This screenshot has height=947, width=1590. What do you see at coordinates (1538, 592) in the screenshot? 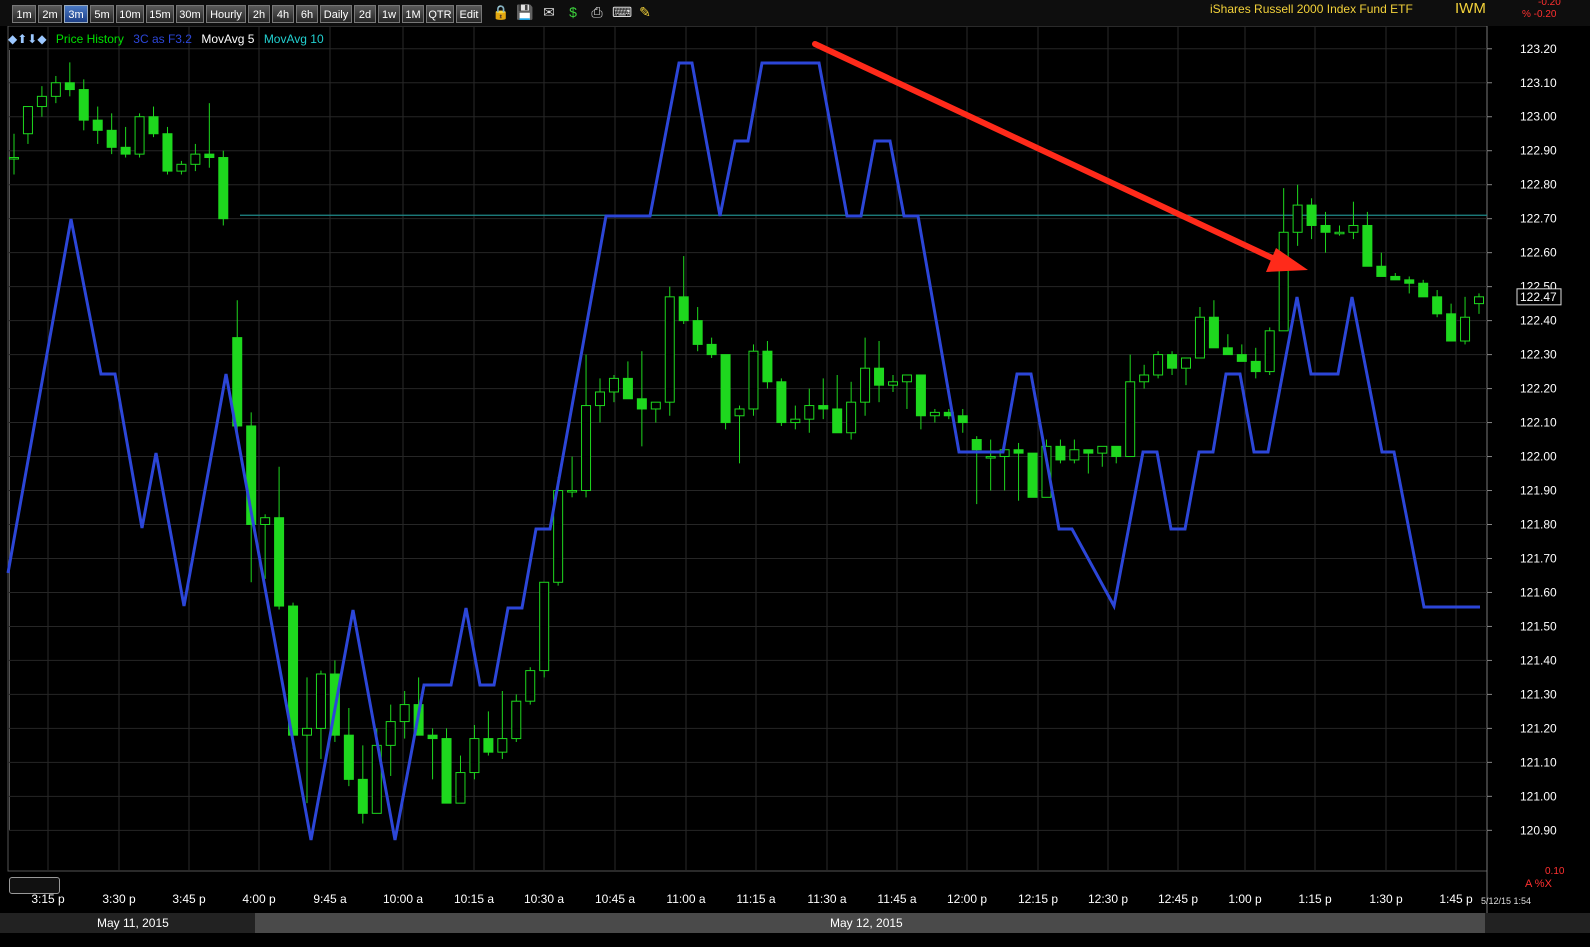
I see `y-tick-label: 121.60` at bounding box center [1538, 592].